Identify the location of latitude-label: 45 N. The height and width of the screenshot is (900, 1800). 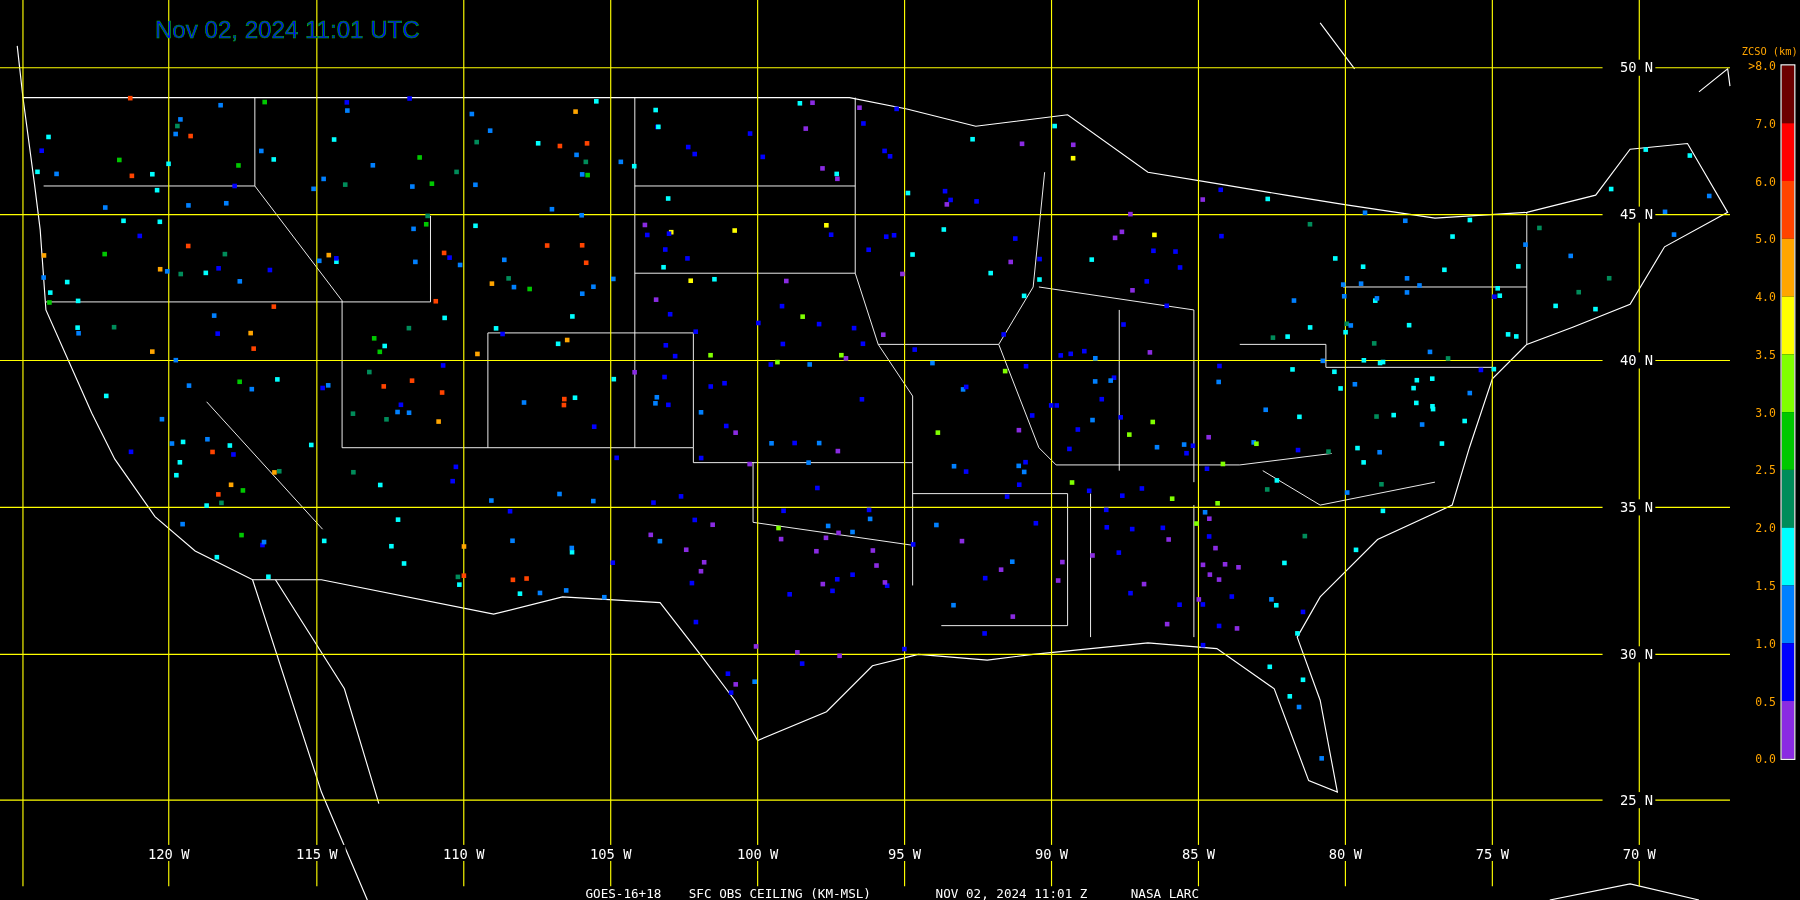
(1636, 214).